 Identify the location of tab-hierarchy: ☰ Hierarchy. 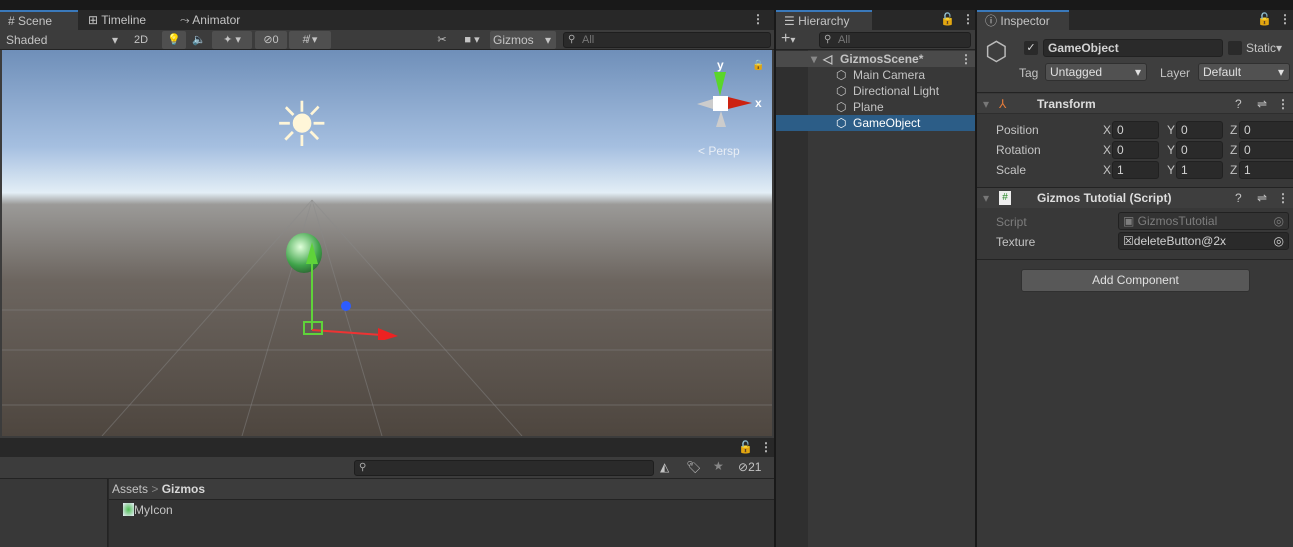
(824, 20).